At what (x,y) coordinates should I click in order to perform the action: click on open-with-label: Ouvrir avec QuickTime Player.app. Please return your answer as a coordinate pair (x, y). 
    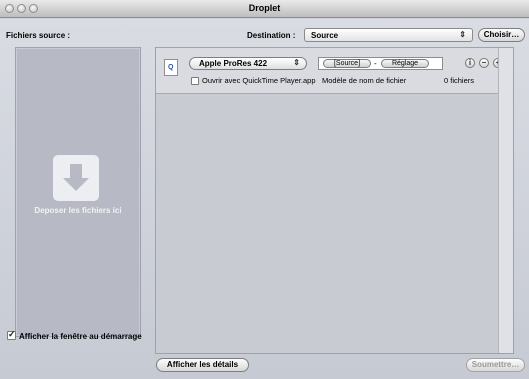
    Looking at the image, I should click on (259, 80).